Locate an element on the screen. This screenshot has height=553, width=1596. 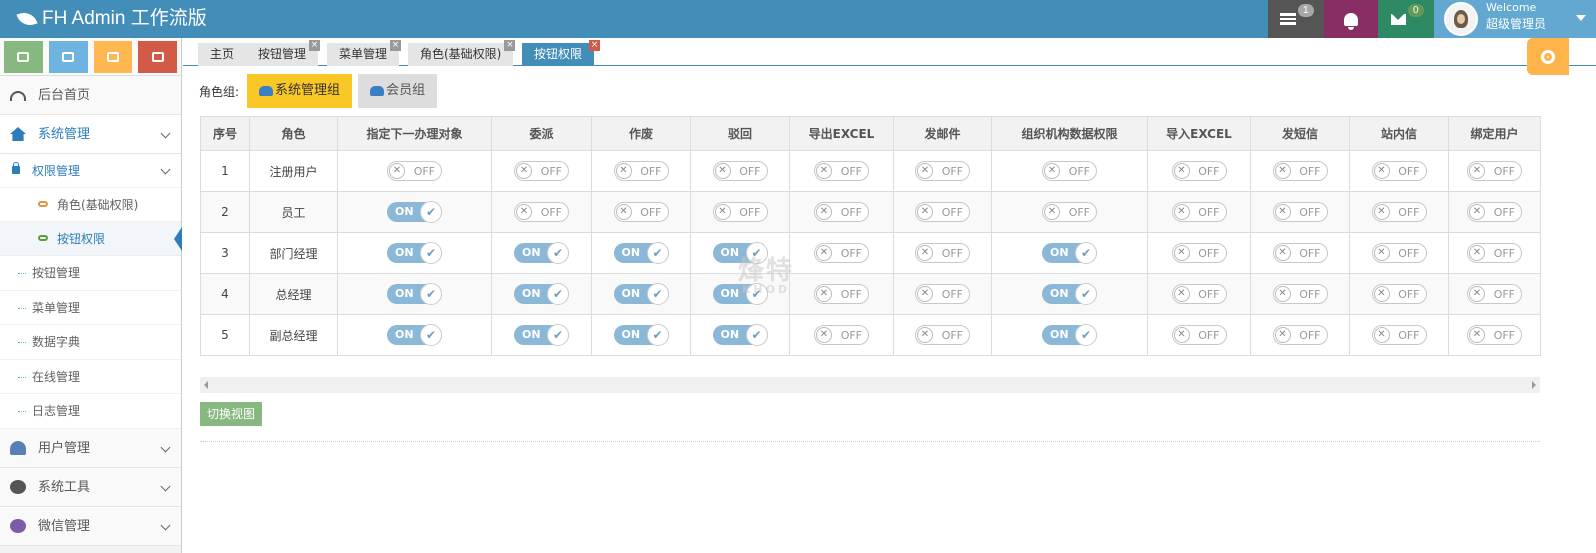
sidebar-item-users: 用户管理 is located at coordinates (90, 448).